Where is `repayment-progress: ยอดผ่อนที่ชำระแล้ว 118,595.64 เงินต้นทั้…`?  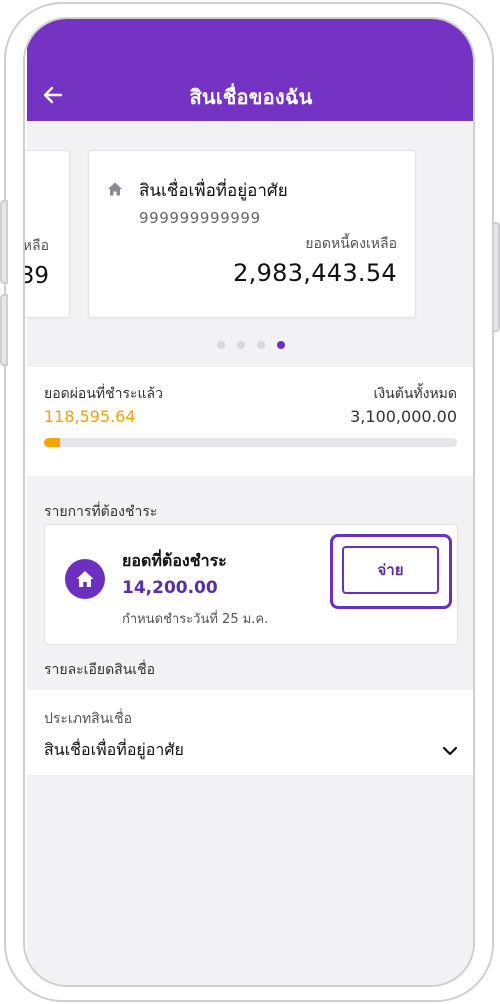 repayment-progress: ยอดผ่อนที่ชำระแล้ว 118,595.64 เงินต้นทั้… is located at coordinates (250, 421).